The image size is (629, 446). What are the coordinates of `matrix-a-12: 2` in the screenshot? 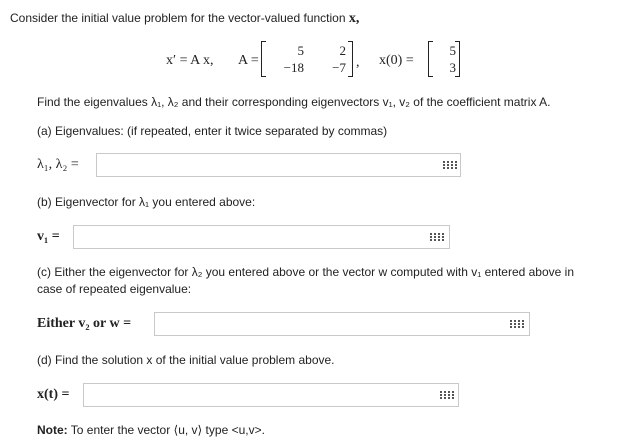 It's located at (343, 50).